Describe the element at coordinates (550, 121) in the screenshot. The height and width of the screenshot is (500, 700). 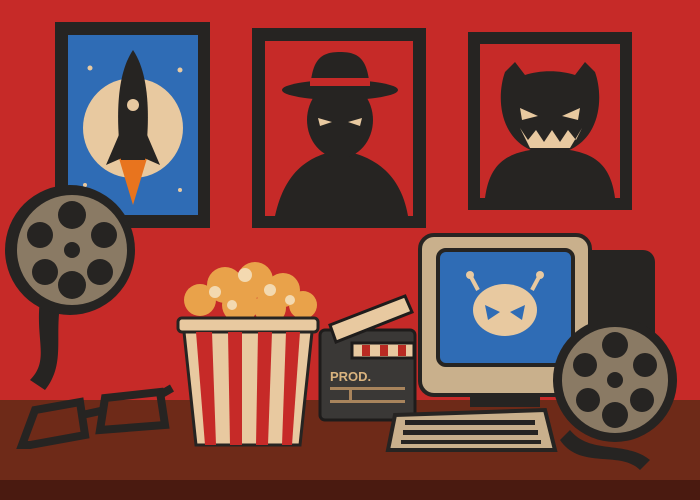
I see `monster-poster` at that location.